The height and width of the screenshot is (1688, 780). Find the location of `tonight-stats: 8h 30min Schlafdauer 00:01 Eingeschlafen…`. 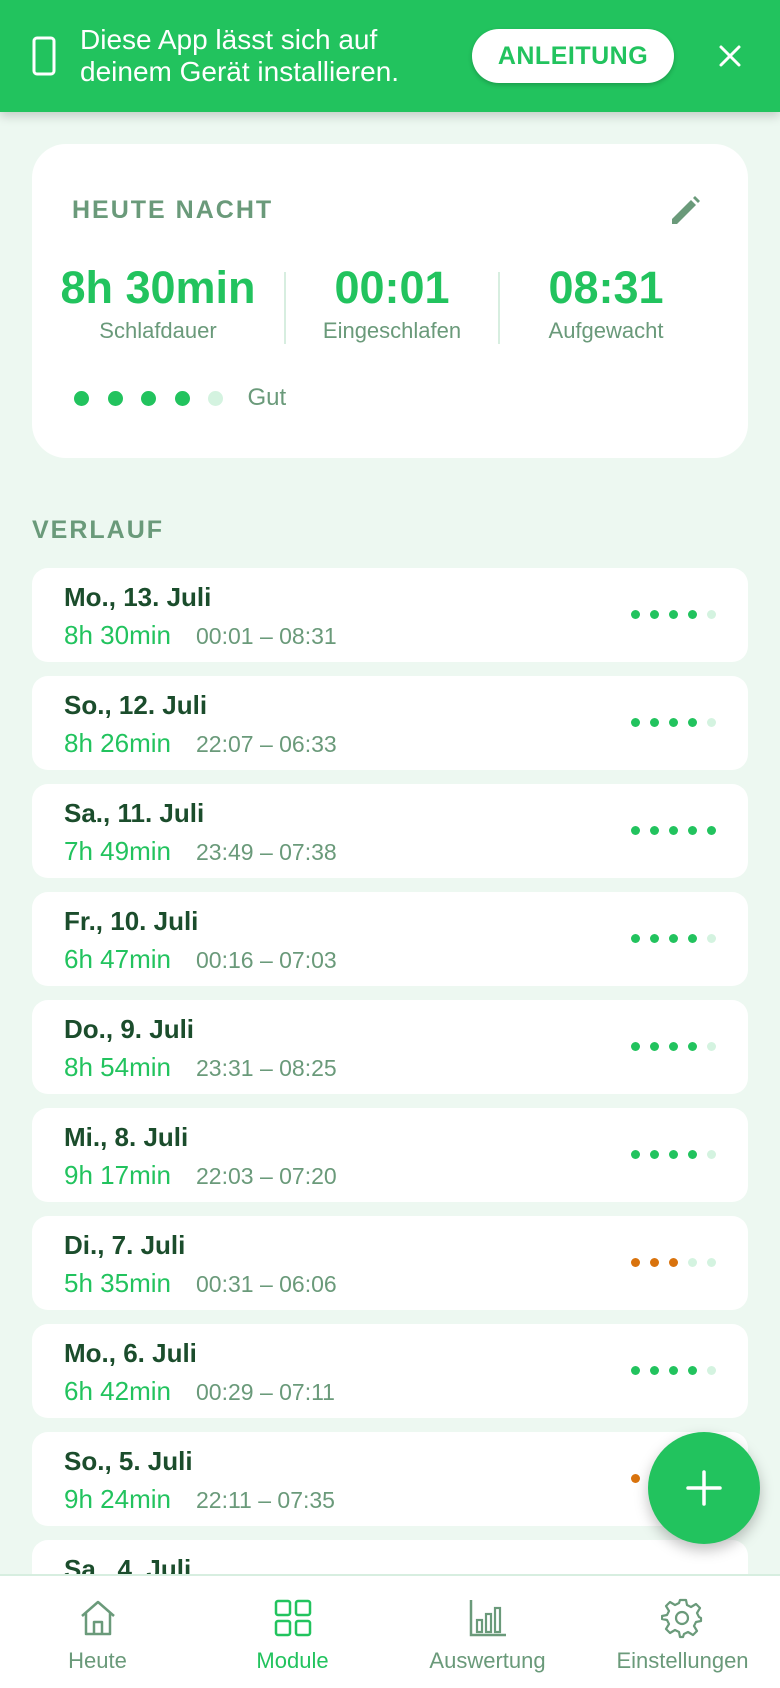

tonight-stats: 8h 30min Schlafdauer 00:01 Eingeschlafen… is located at coordinates (390, 303).